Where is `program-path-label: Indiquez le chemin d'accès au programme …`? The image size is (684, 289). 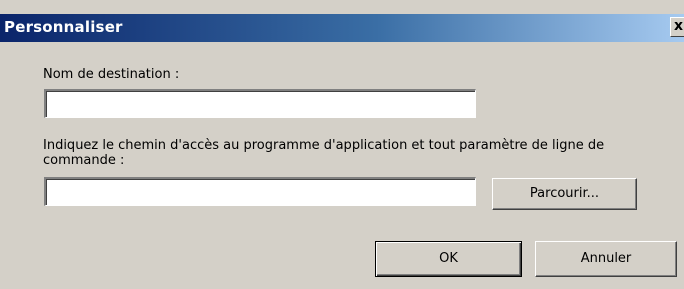
program-path-label: Indiquez le chemin d'accès au programme … is located at coordinates (324, 153).